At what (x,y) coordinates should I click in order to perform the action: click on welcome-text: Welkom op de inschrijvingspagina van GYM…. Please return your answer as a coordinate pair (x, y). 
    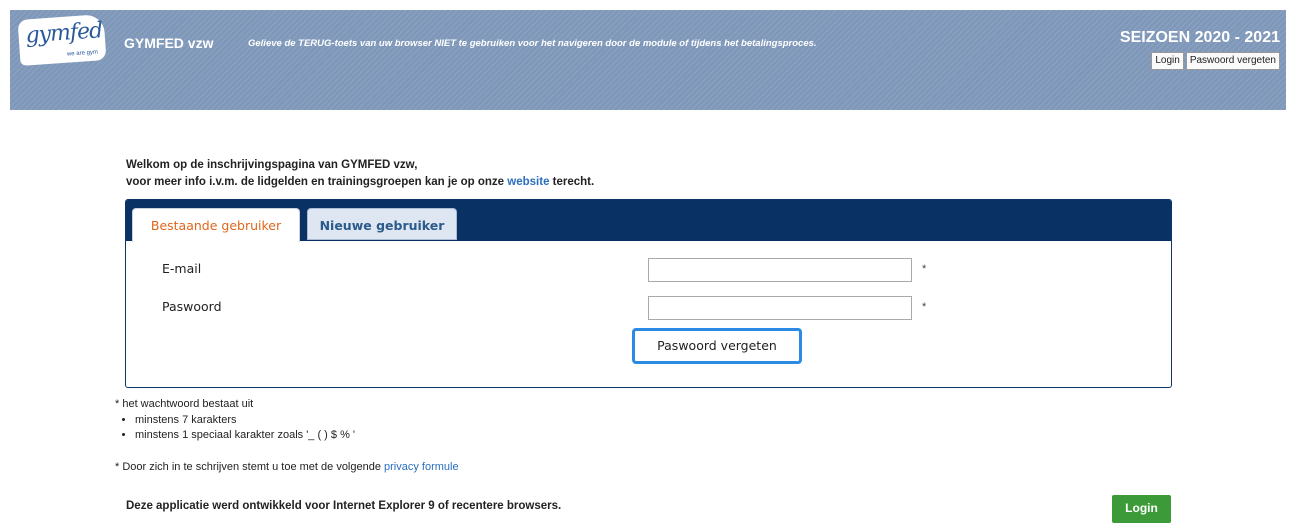
    Looking at the image, I should click on (360, 174).